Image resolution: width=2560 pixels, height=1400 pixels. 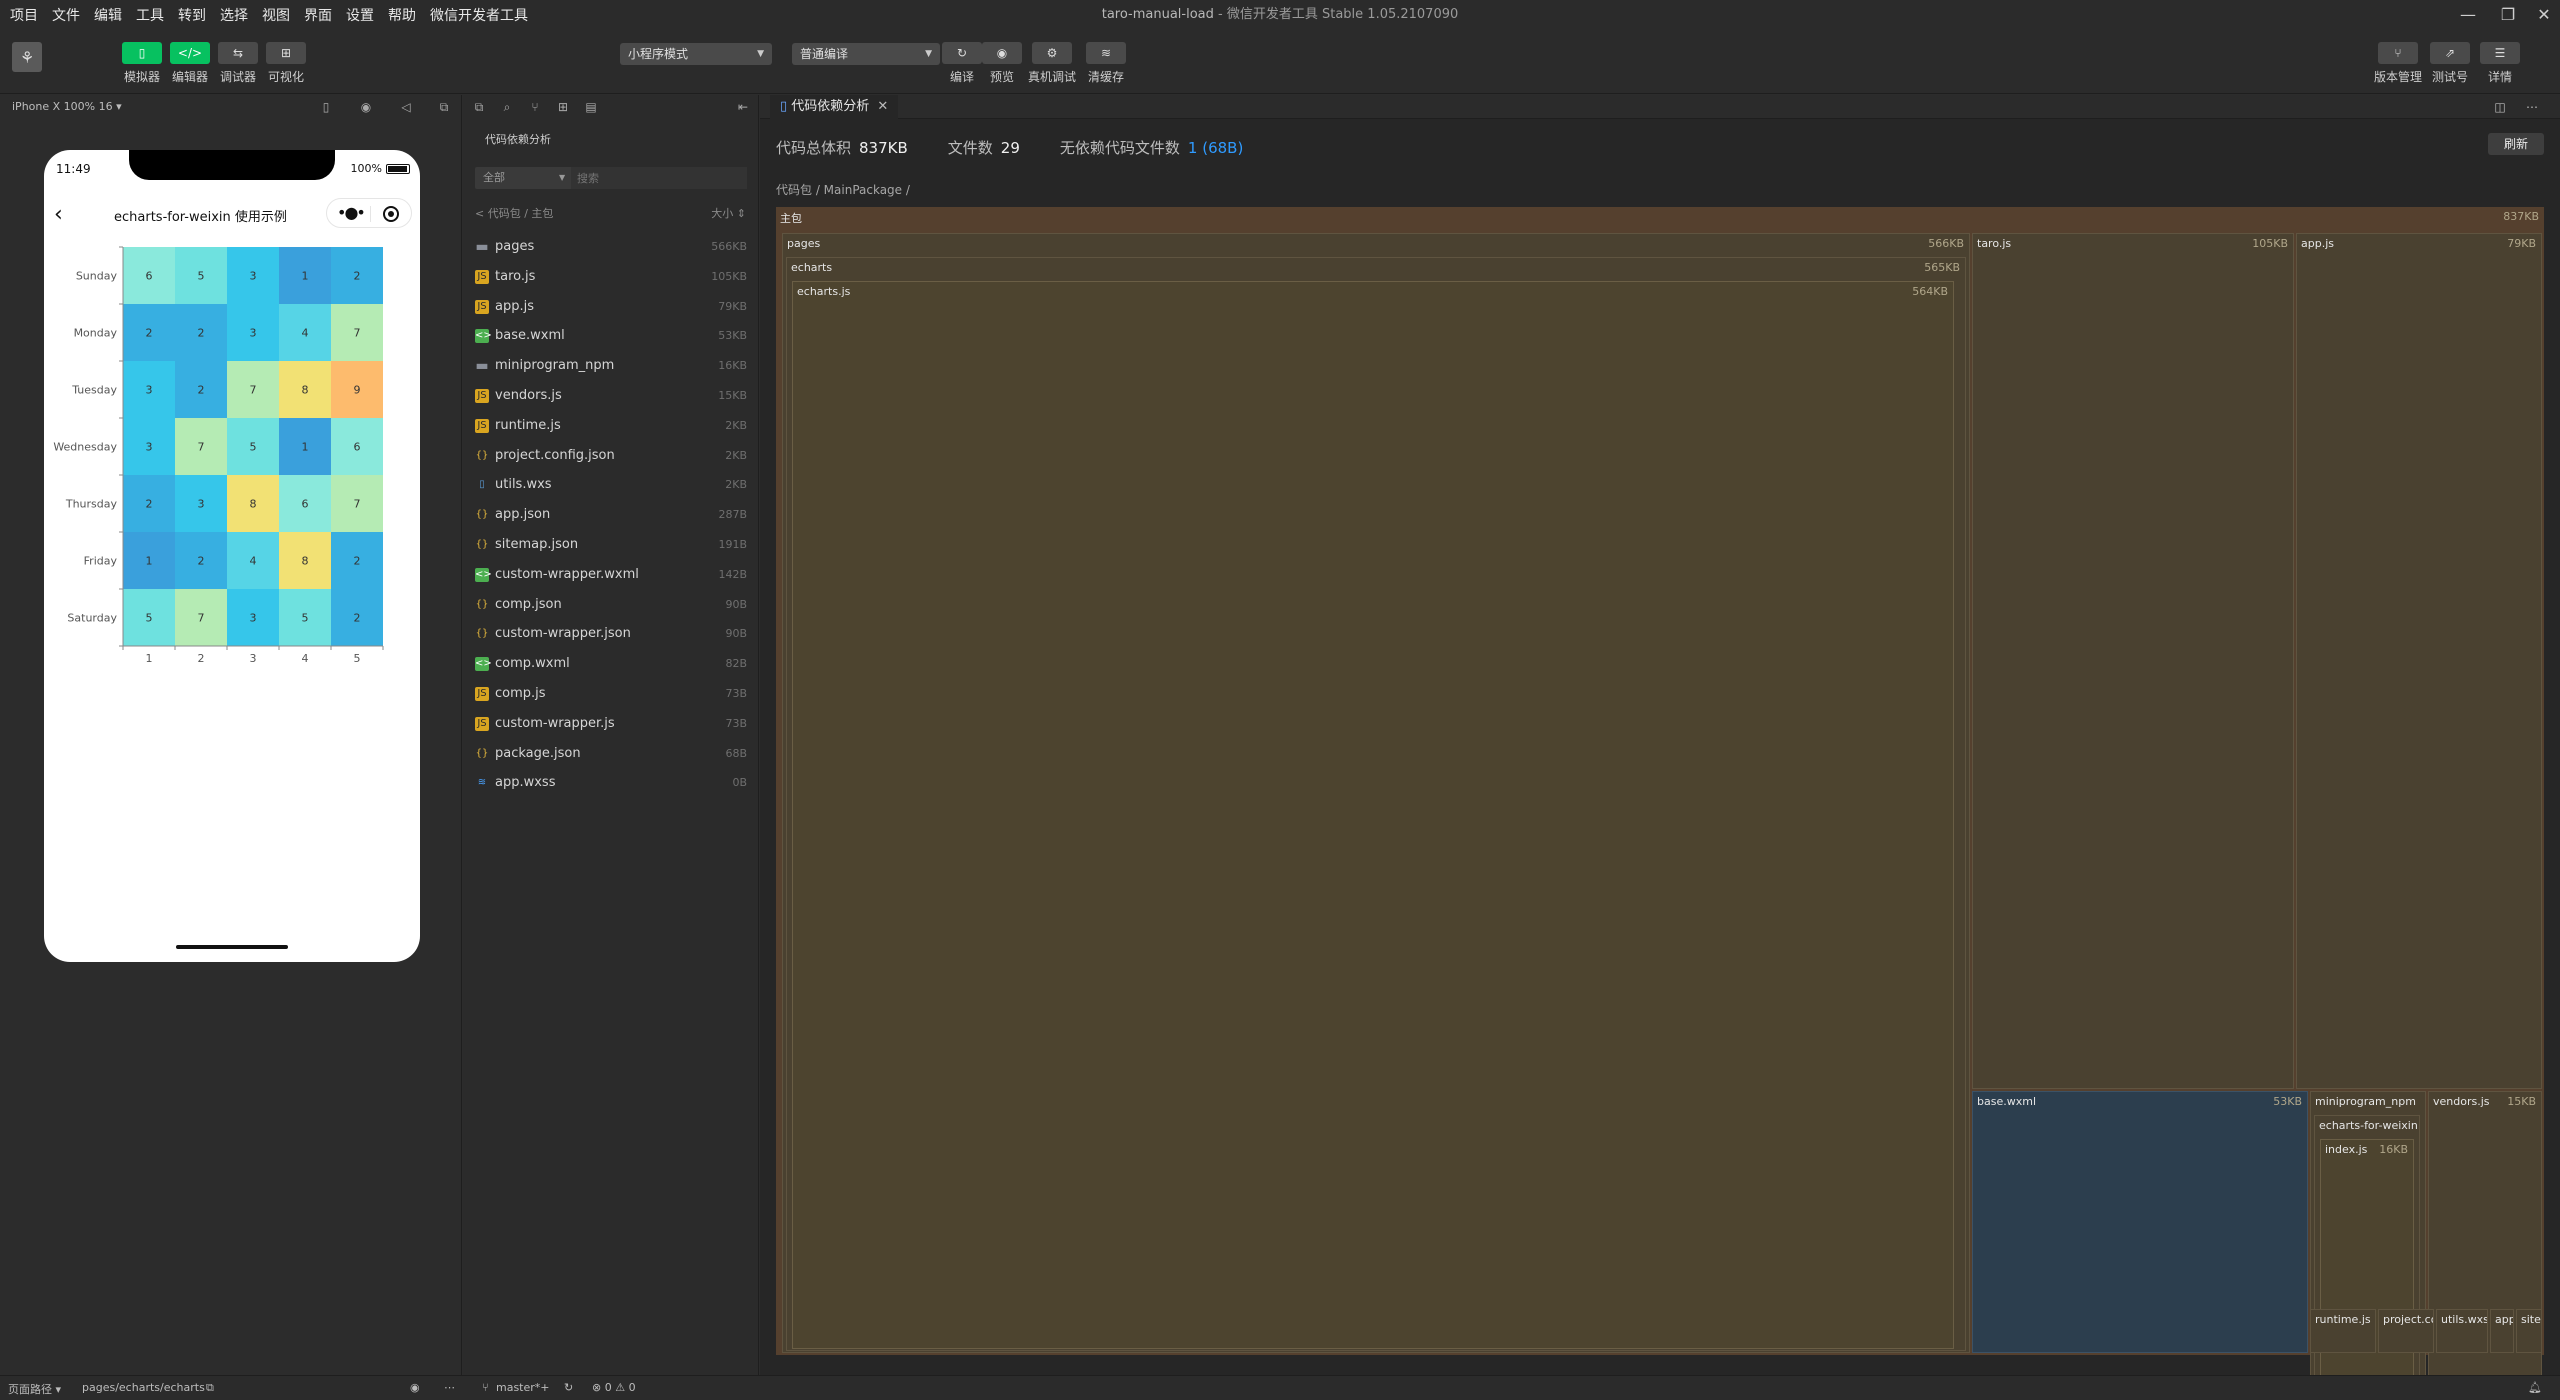 I want to click on file-row: {} app.json 287B, so click(x=611, y=516).